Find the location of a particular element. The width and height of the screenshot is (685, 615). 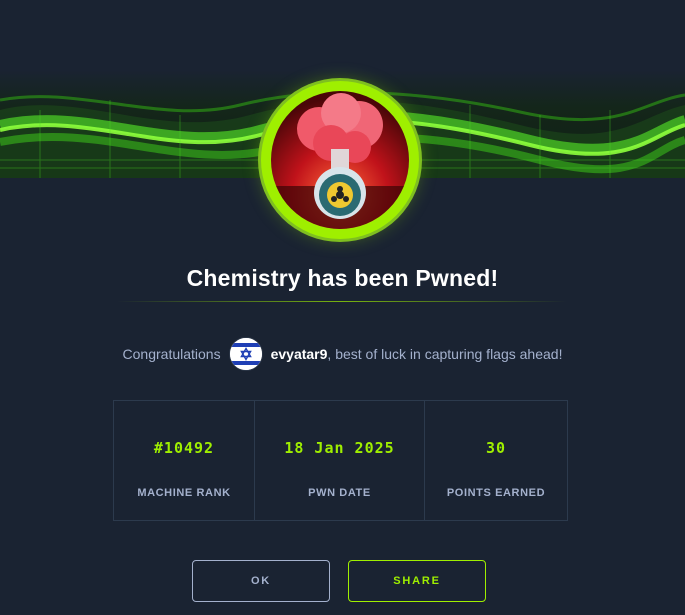

stat-pwn-date: 18 Jan 2025 PWN DATE is located at coordinates (340, 460).